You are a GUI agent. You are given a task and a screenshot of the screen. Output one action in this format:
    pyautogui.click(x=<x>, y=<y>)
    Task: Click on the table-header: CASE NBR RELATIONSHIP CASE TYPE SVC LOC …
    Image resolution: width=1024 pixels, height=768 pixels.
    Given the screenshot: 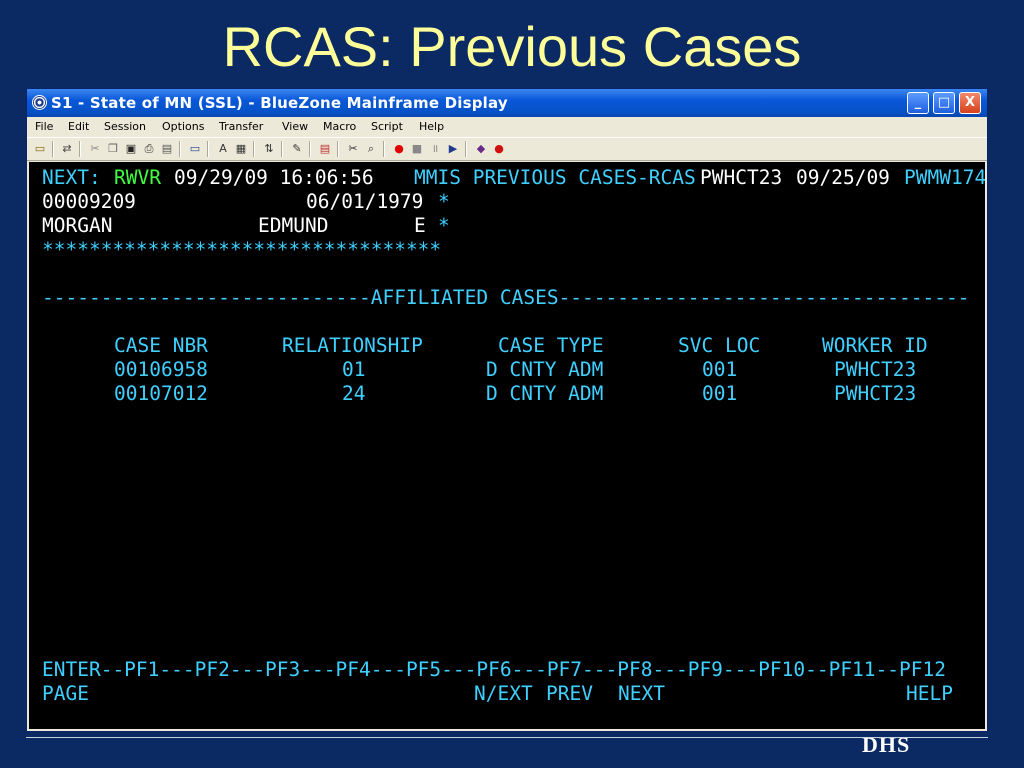 What is the action you would take?
    pyautogui.click(x=513, y=346)
    